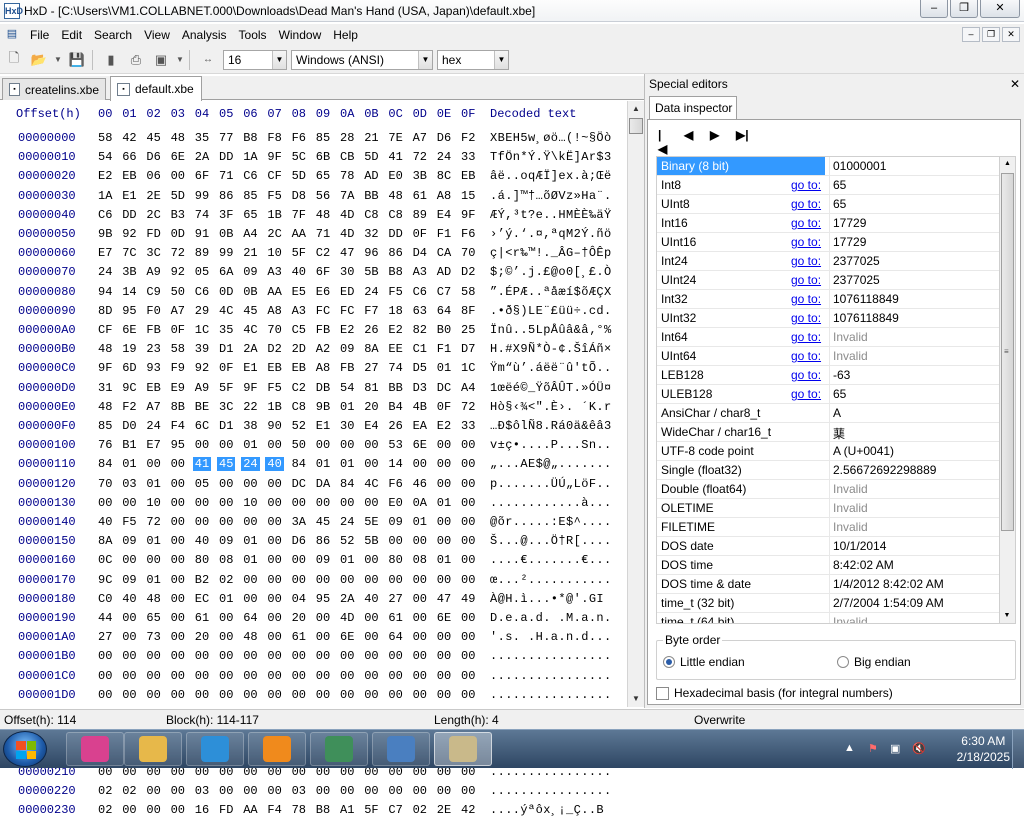 The height and width of the screenshot is (822, 1024). Describe the element at coordinates (105, 157) in the screenshot. I see `hex-byte: 54` at that location.